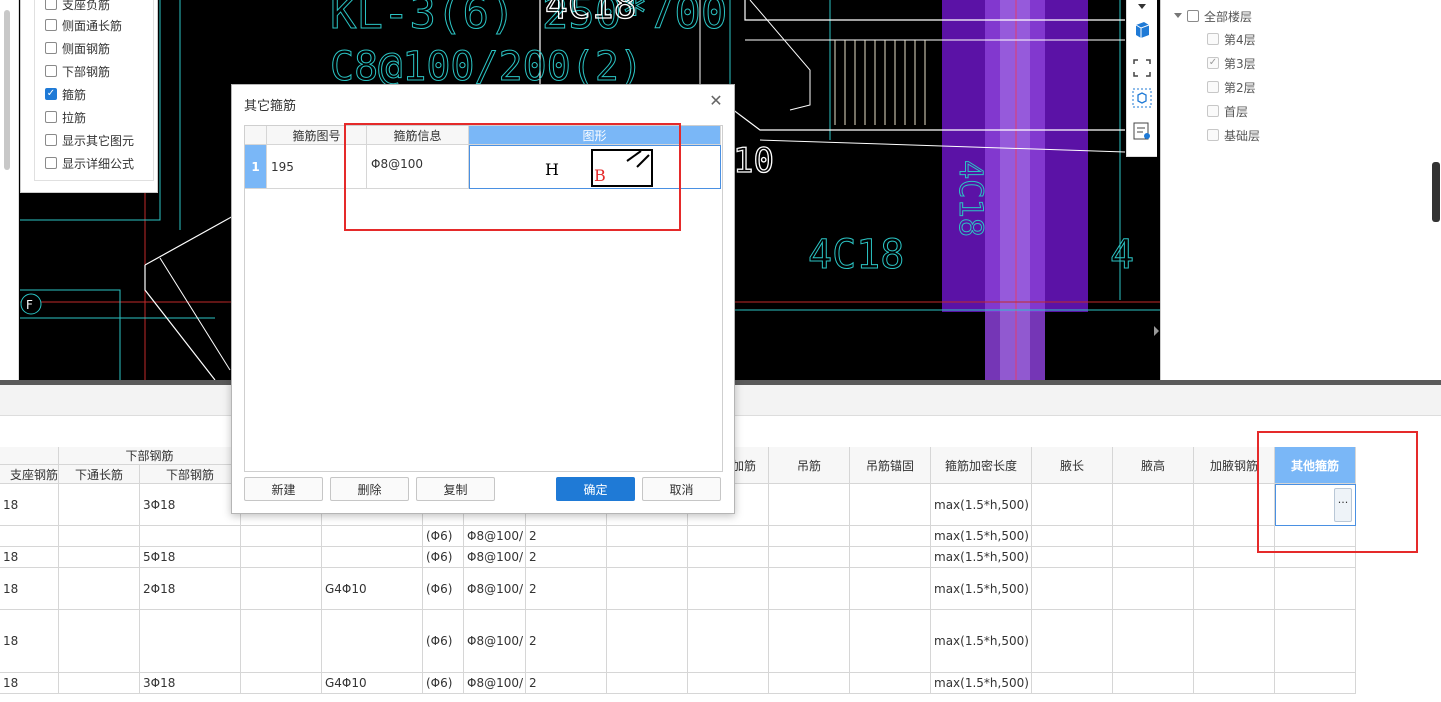  What do you see at coordinates (283, 489) in the screenshot?
I see `new-button: 新建` at bounding box center [283, 489].